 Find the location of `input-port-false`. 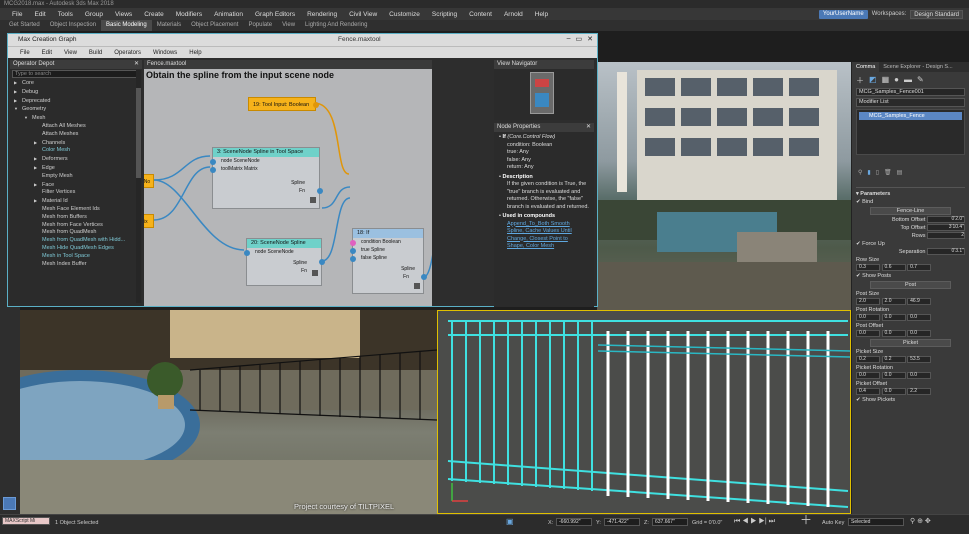

input-port-false is located at coordinates (353, 259).